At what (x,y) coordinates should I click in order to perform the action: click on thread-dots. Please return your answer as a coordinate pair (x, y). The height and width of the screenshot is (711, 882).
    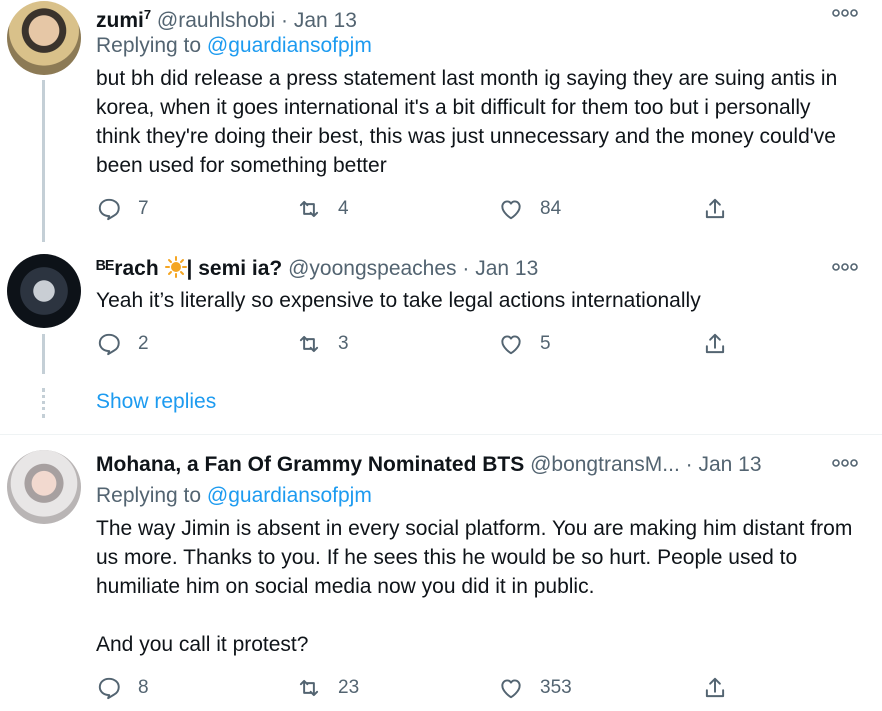
    Looking at the image, I should click on (45, 403).